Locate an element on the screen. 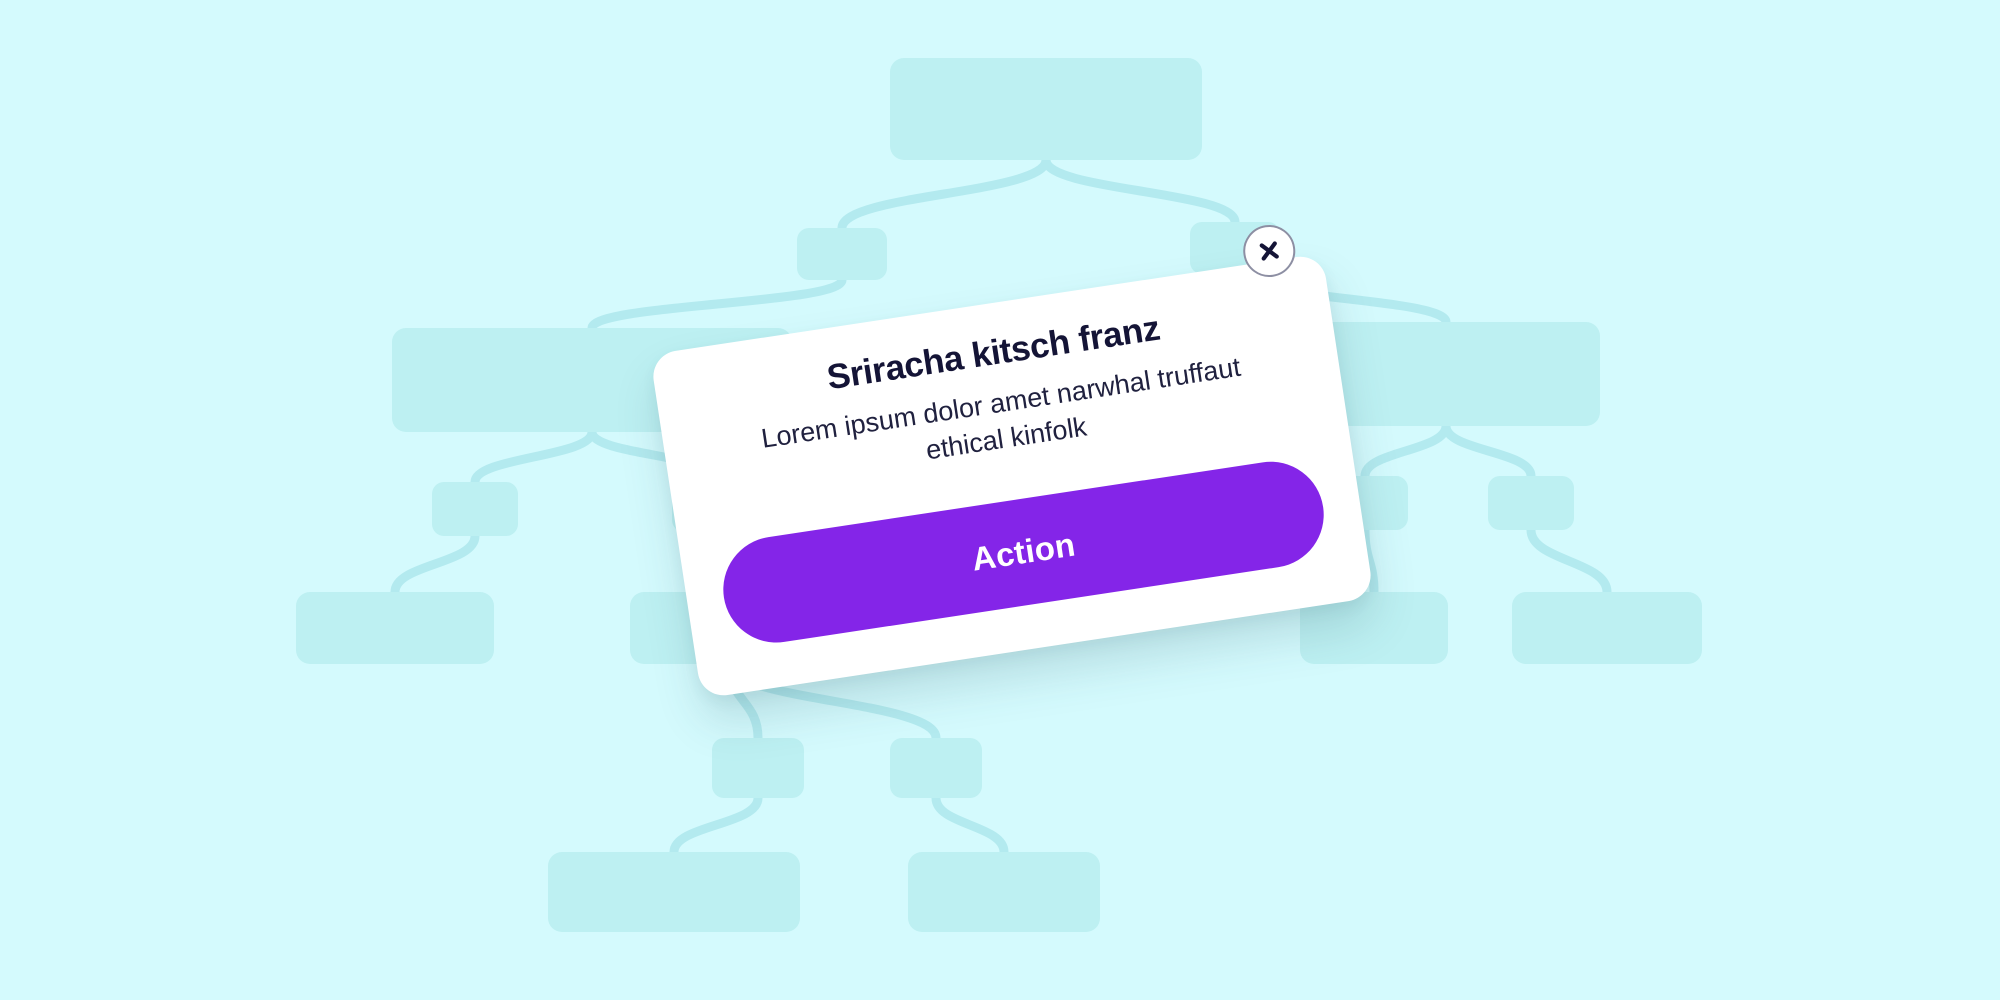 This screenshot has height=1000, width=2000. close-icon is located at coordinates (1269, 251).